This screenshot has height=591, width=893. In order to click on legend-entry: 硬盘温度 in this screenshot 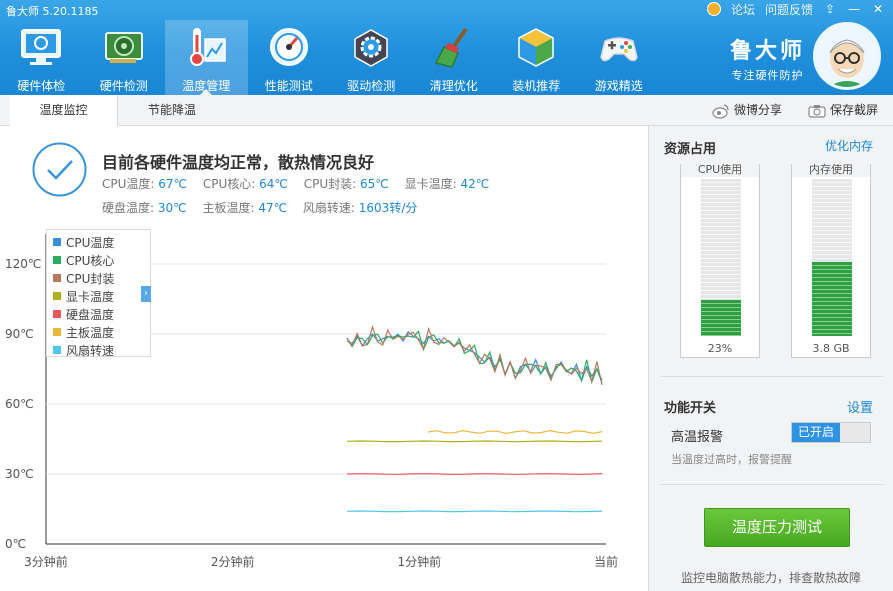, I will do `click(101, 314)`.